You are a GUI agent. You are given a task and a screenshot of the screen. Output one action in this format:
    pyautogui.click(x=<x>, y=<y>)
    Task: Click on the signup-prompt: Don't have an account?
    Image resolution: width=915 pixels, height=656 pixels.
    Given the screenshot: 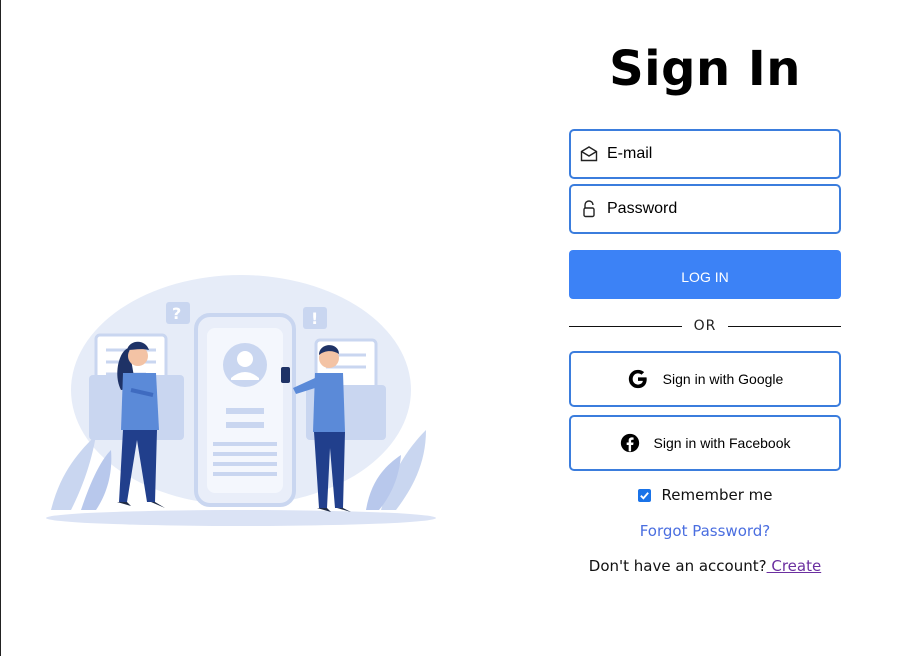 What is the action you would take?
    pyautogui.click(x=677, y=566)
    